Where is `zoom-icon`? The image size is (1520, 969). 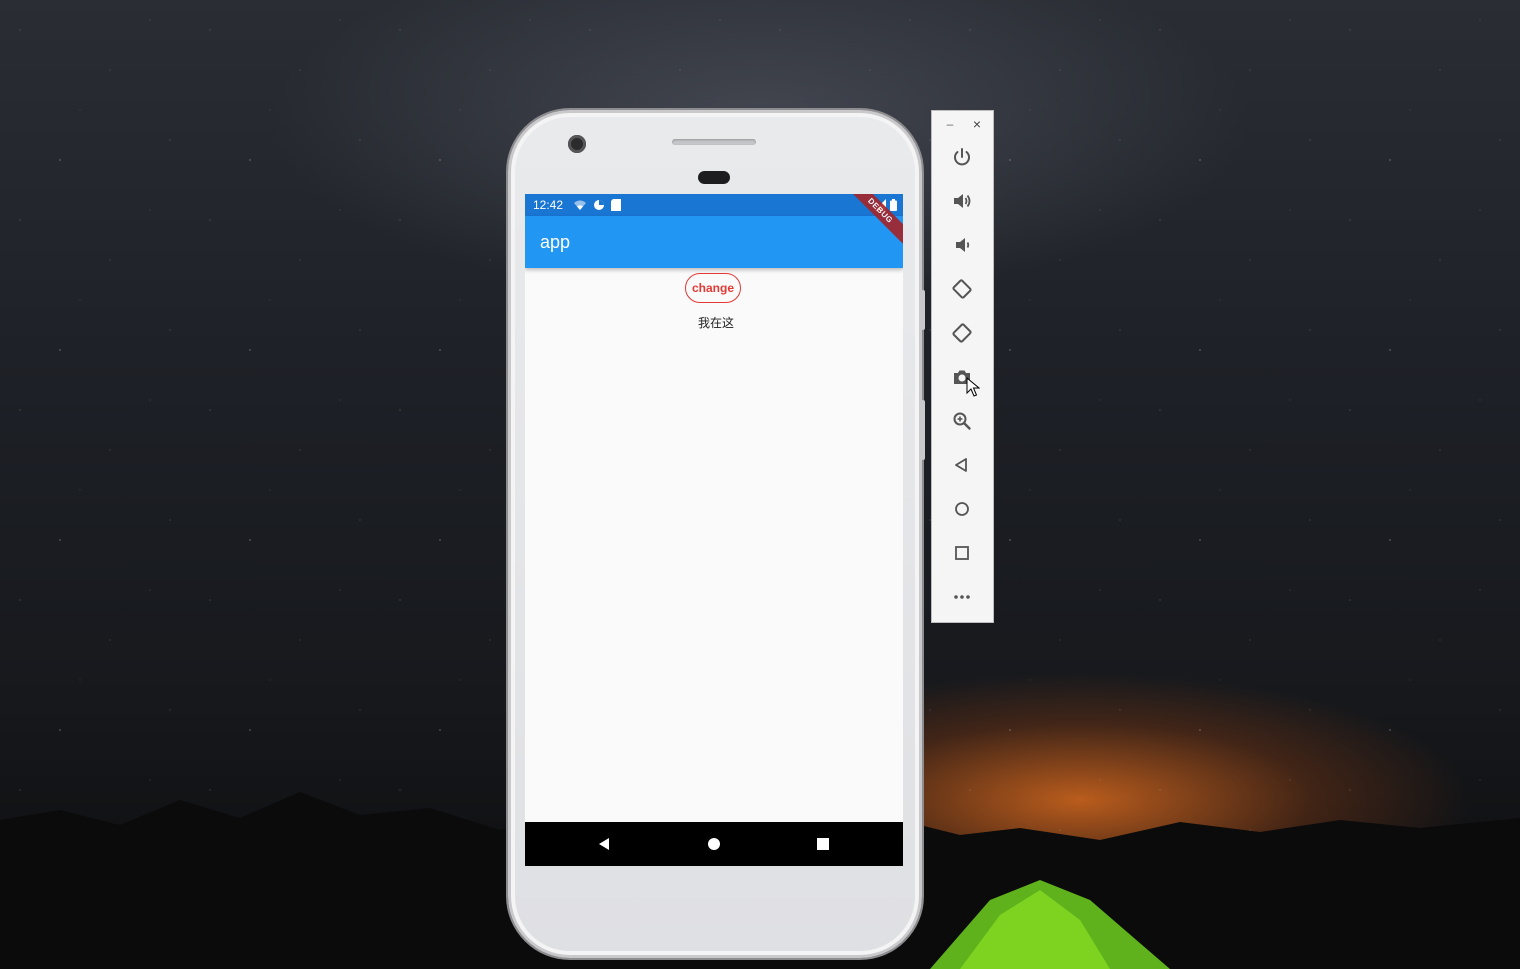
zoom-icon is located at coordinates (962, 421).